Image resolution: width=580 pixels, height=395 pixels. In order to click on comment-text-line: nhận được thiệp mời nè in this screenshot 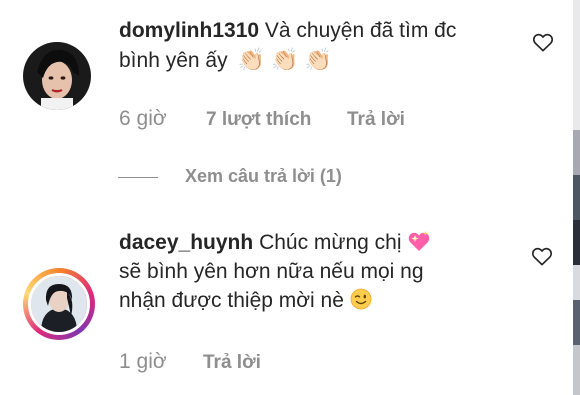, I will do `click(231, 300)`.